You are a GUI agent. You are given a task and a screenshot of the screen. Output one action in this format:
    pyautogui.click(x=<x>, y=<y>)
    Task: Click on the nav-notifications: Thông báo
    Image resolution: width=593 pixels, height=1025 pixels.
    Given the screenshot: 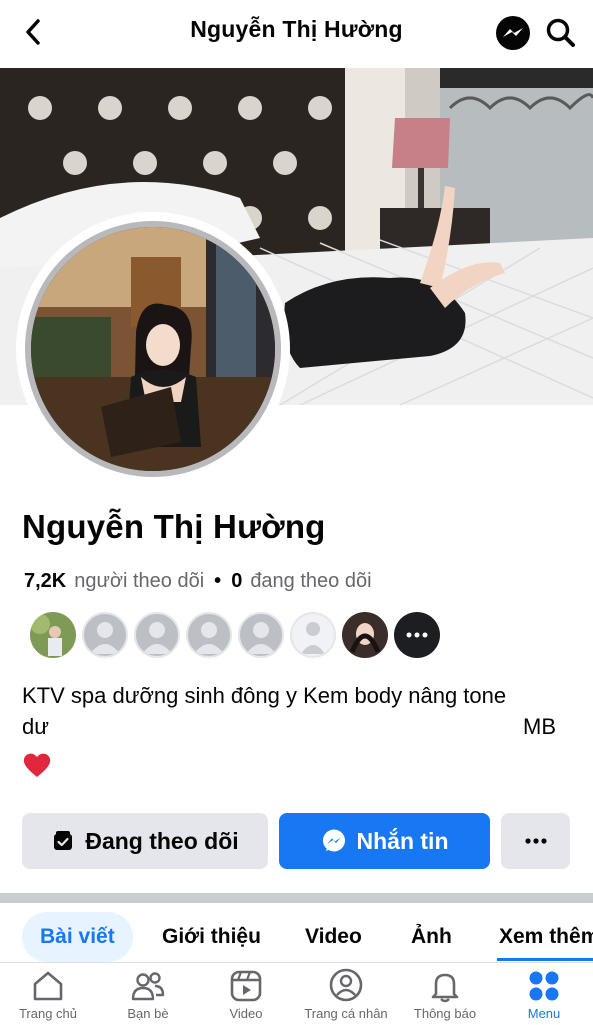 What is the action you would take?
    pyautogui.click(x=445, y=994)
    